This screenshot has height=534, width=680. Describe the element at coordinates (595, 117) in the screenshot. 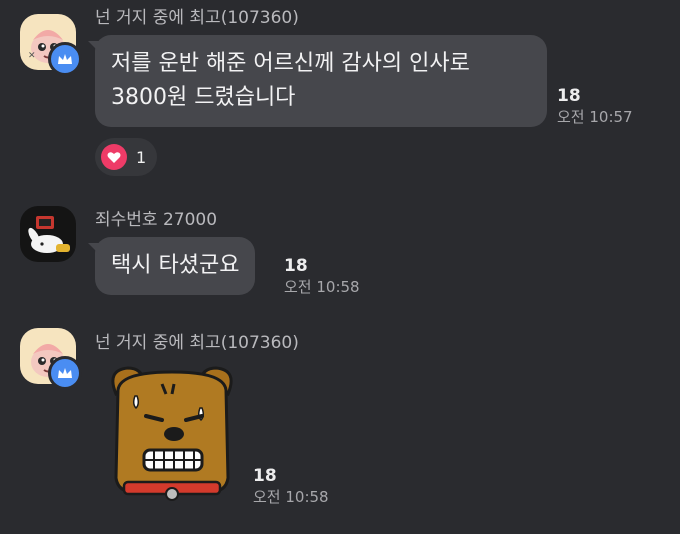

I see `timestamp: 오전 10:57` at that location.